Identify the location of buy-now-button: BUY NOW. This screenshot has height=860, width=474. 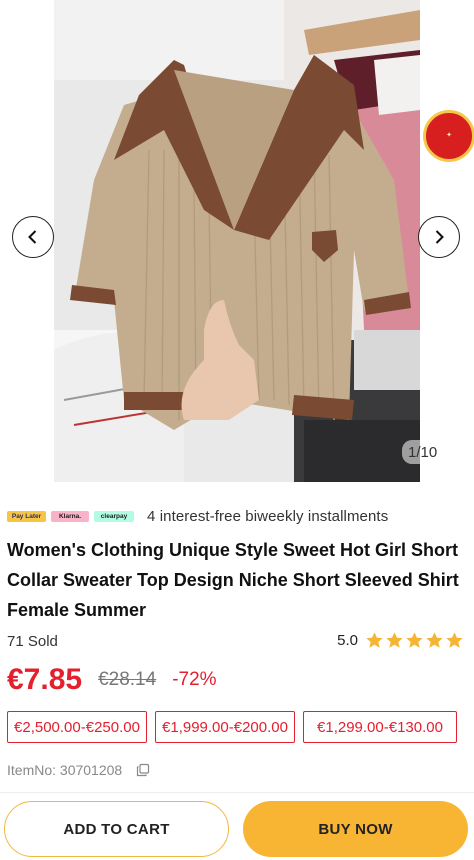
(355, 829).